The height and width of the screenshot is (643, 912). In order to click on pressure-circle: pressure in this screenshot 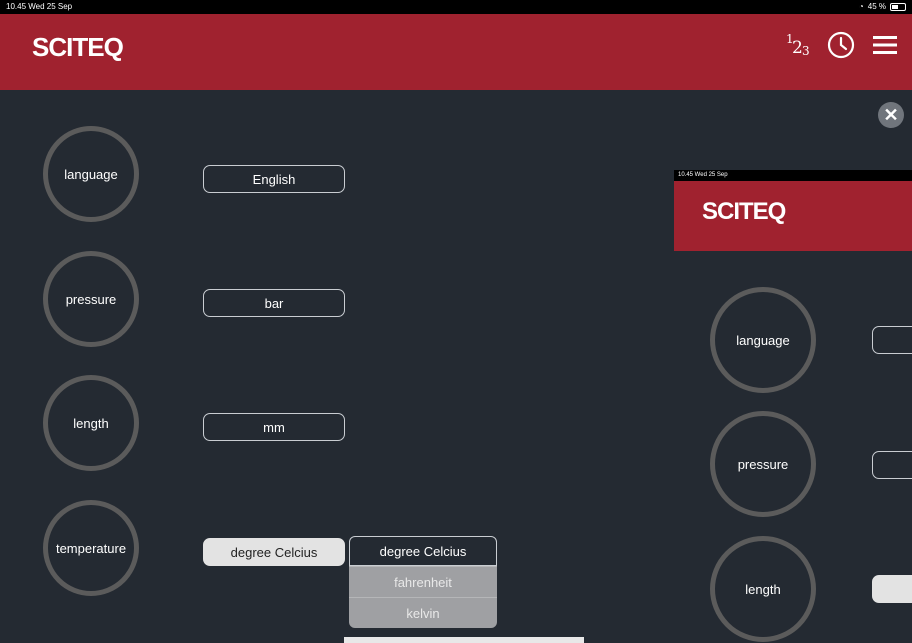, I will do `click(91, 299)`.